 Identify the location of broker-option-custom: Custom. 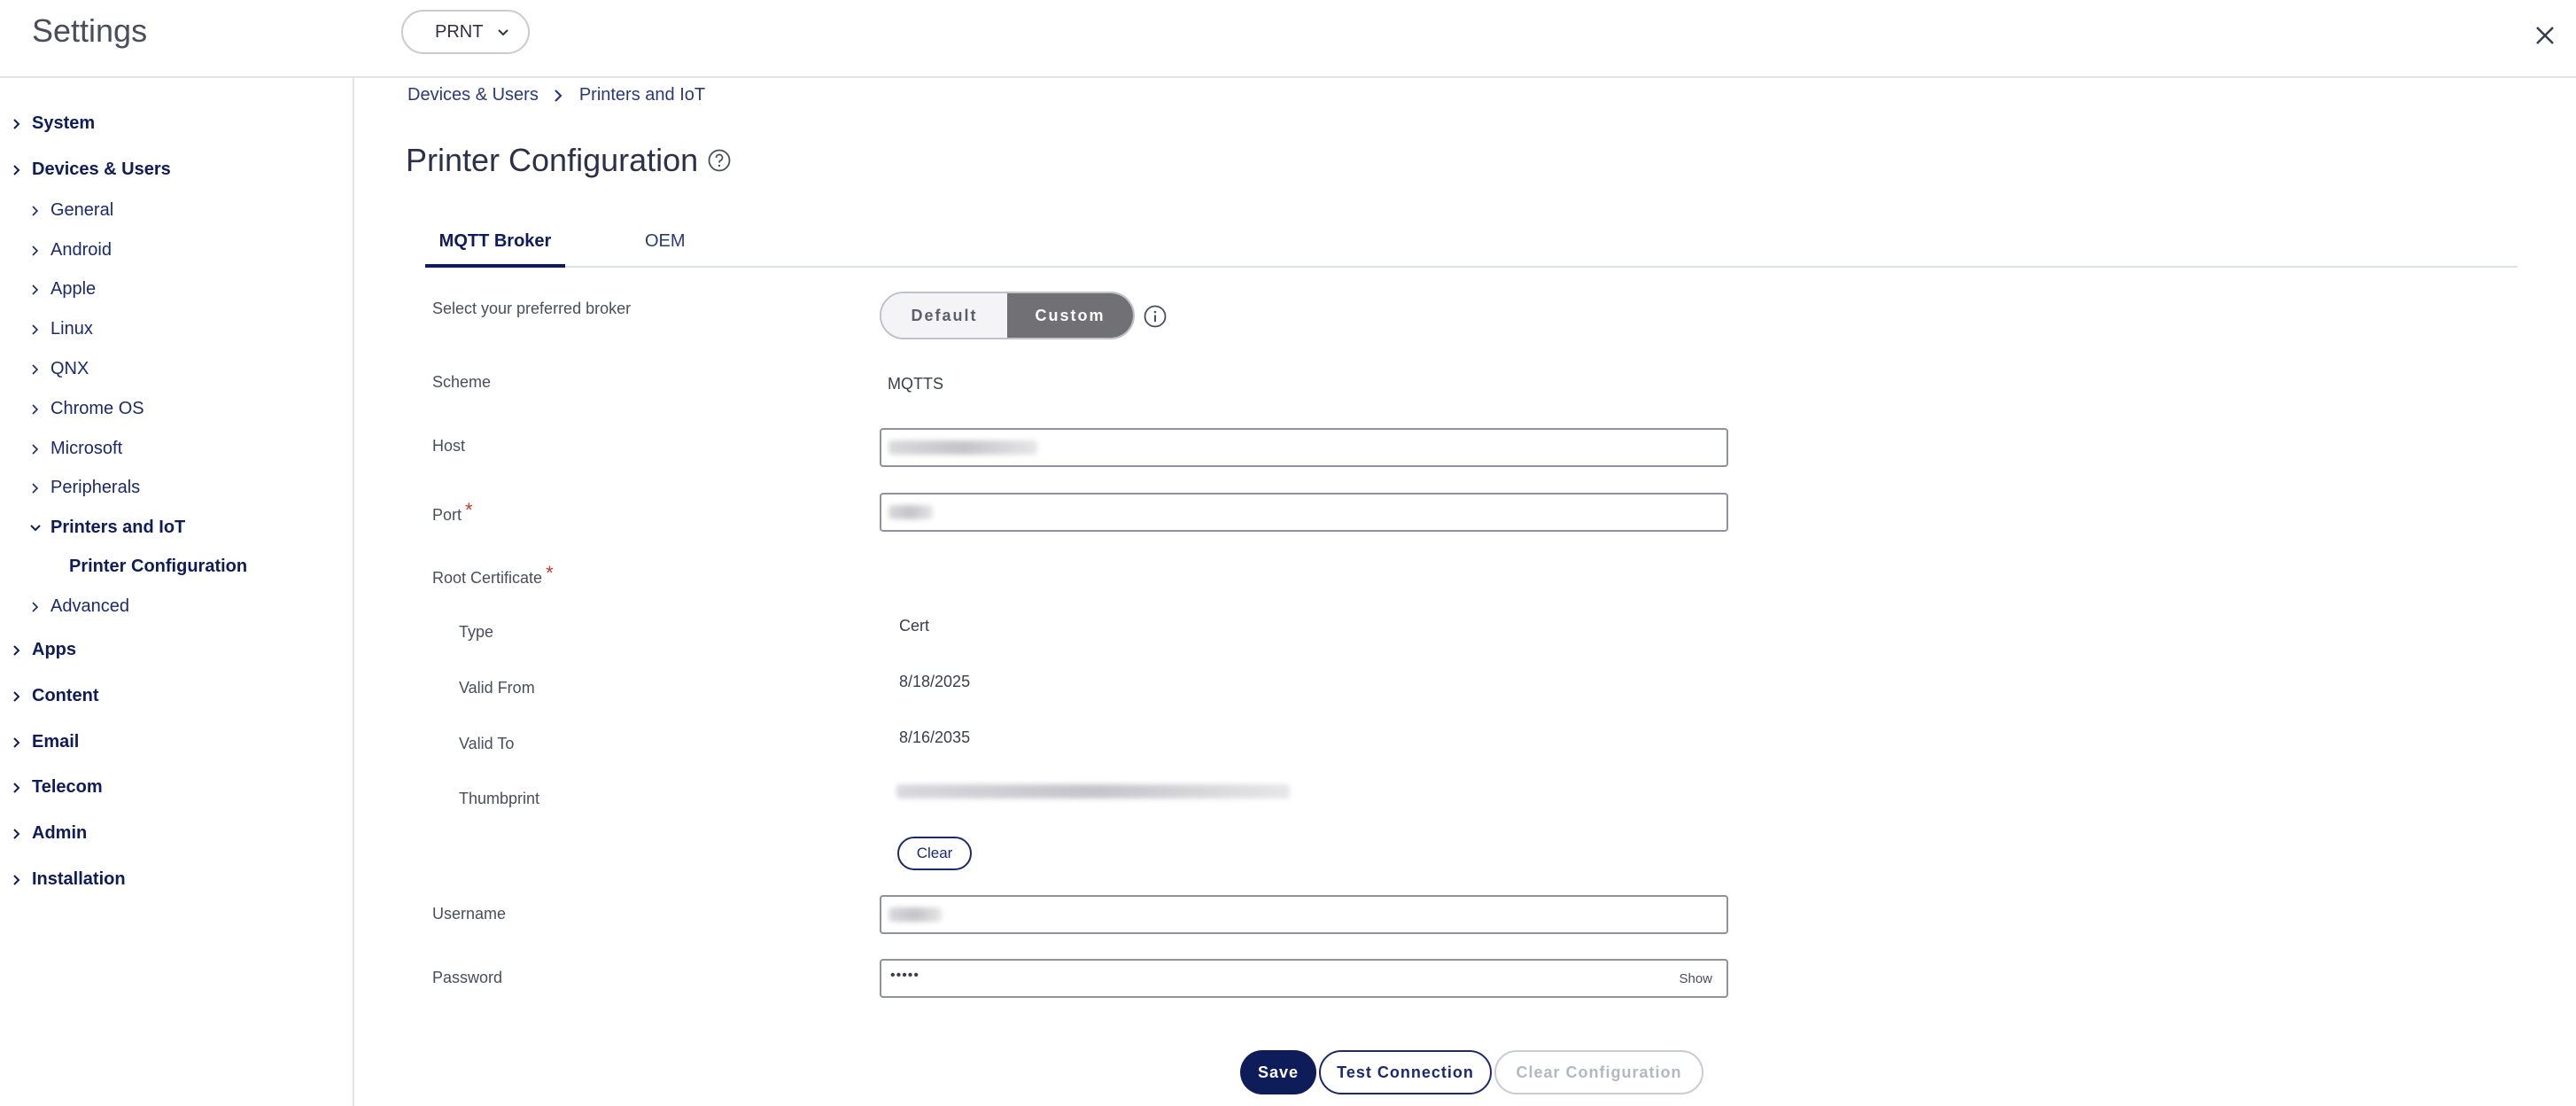
(1070, 315).